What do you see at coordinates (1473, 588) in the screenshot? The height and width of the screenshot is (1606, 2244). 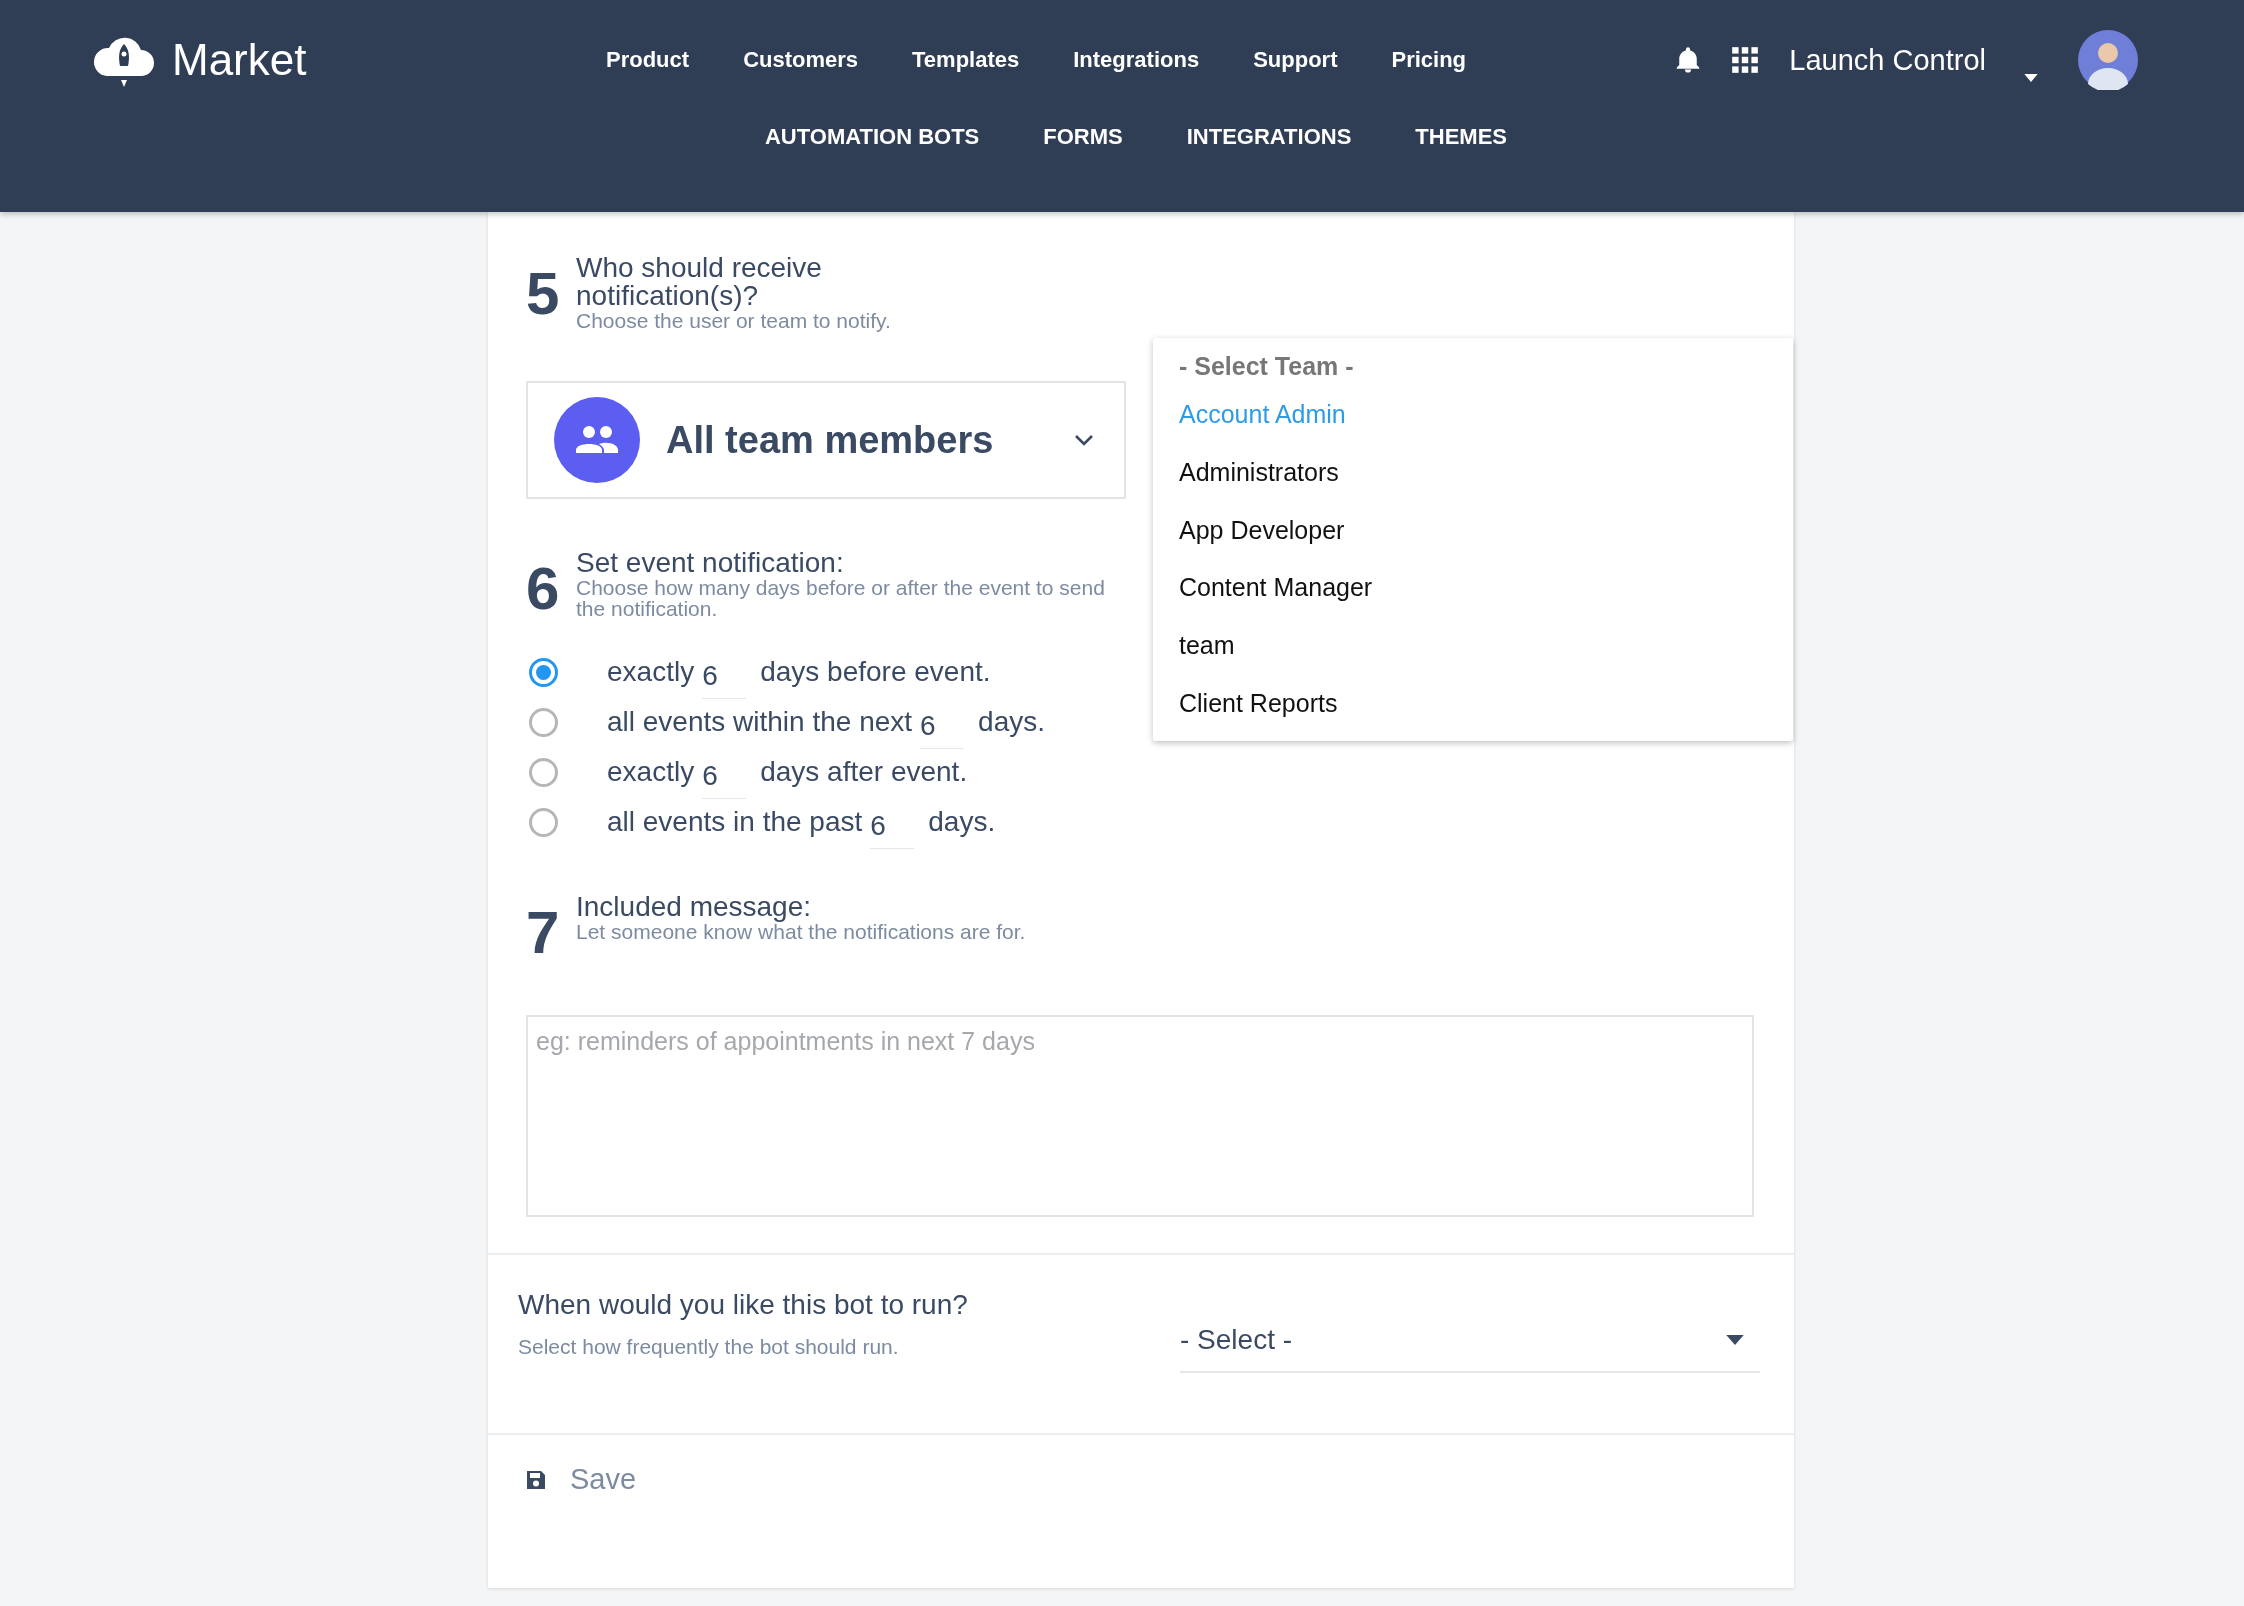 I see `team-option: Content Manager` at bounding box center [1473, 588].